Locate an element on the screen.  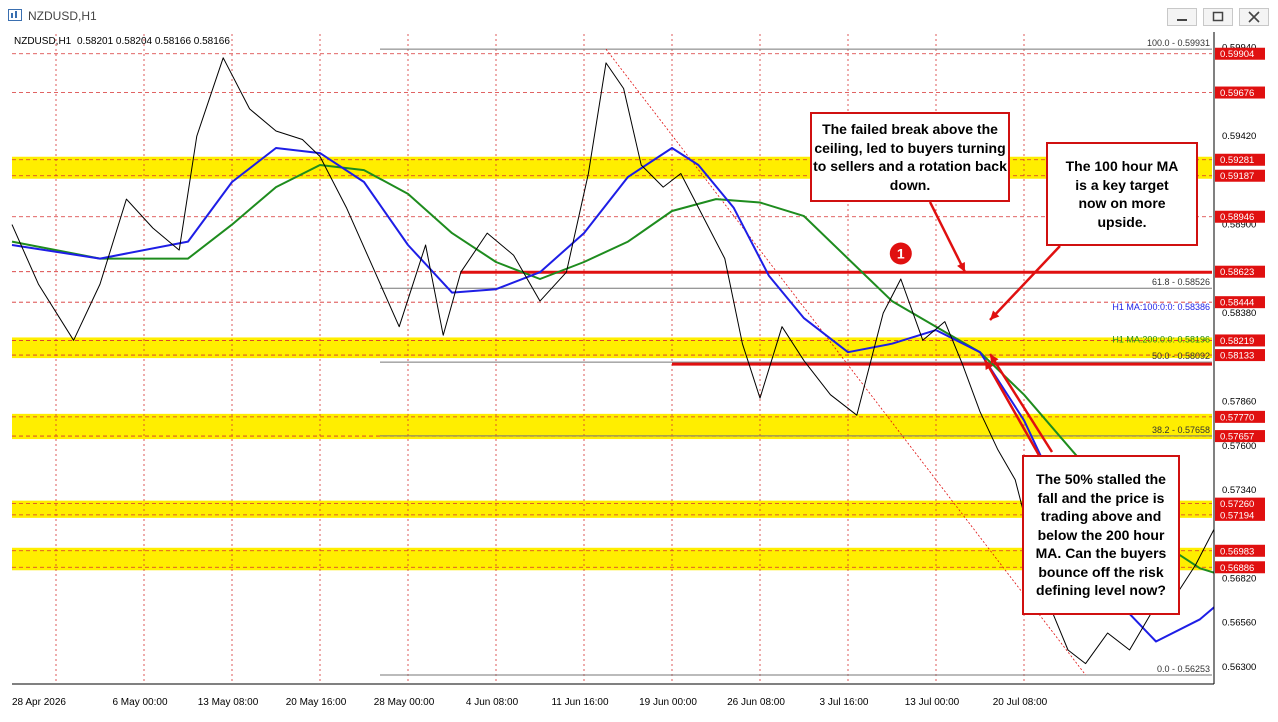
time-axis-tick-label: 6 May 00:00 is located at coordinates (139, 702).